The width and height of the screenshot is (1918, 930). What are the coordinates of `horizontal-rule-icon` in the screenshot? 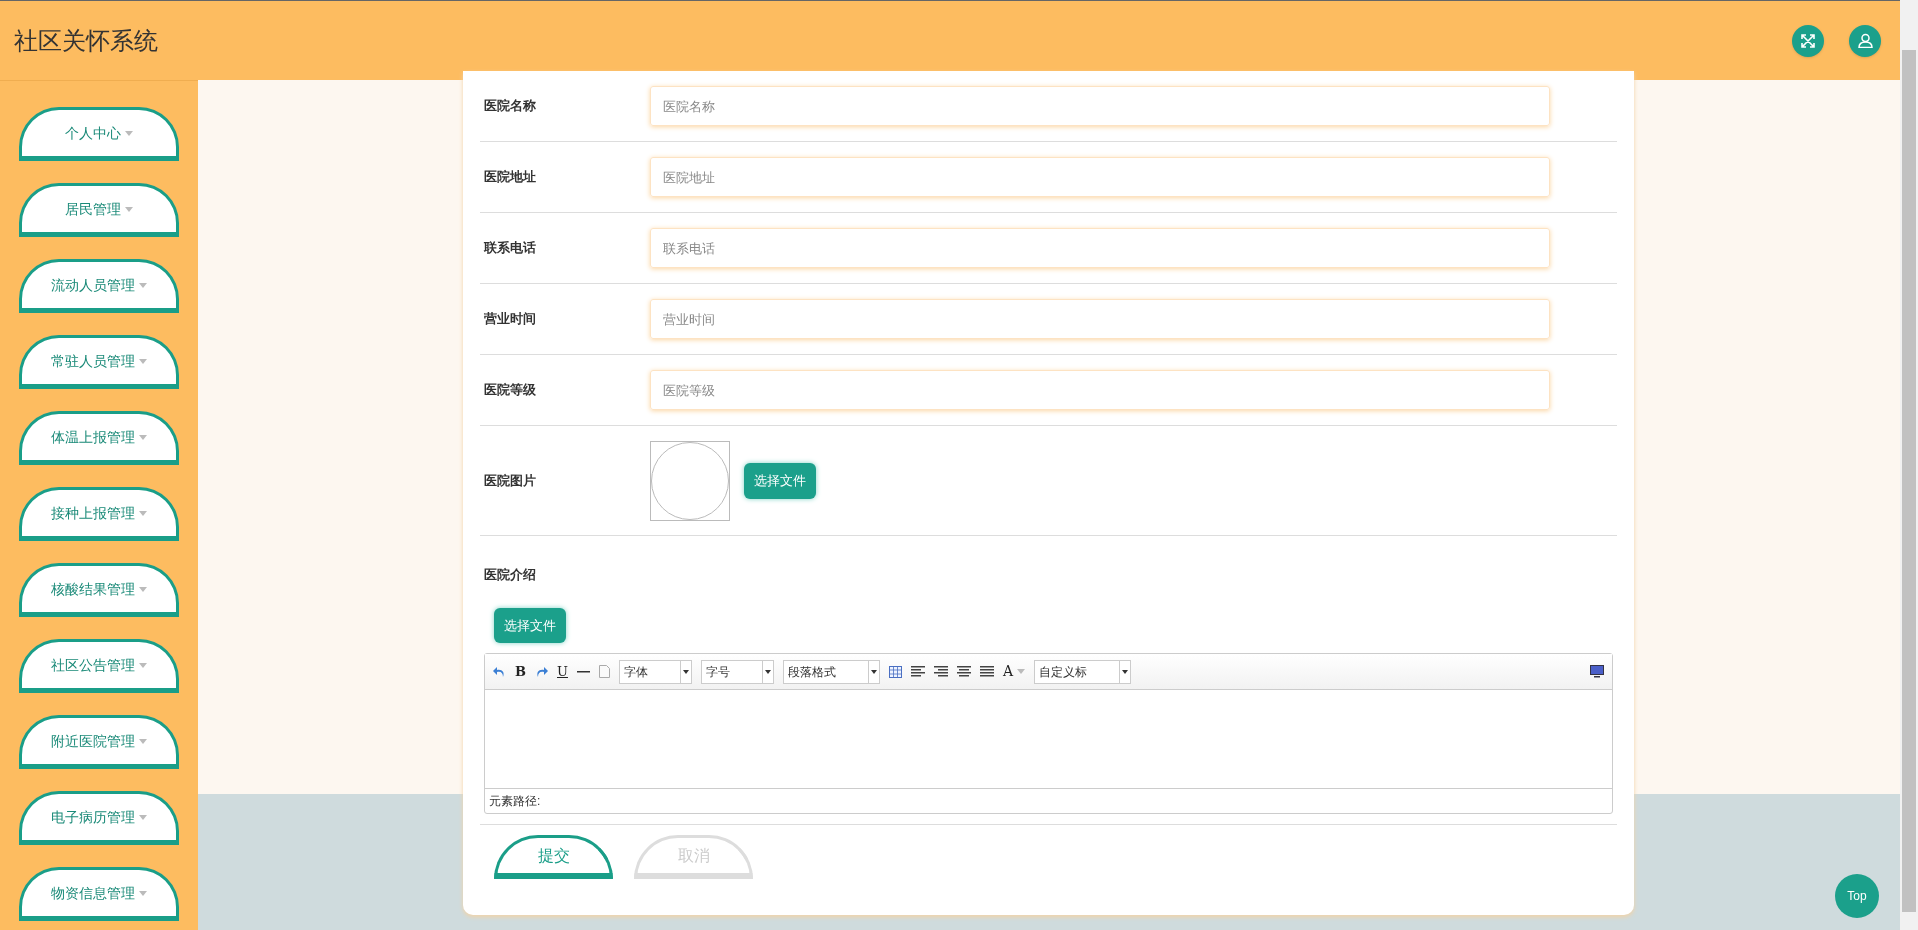 It's located at (583, 671).